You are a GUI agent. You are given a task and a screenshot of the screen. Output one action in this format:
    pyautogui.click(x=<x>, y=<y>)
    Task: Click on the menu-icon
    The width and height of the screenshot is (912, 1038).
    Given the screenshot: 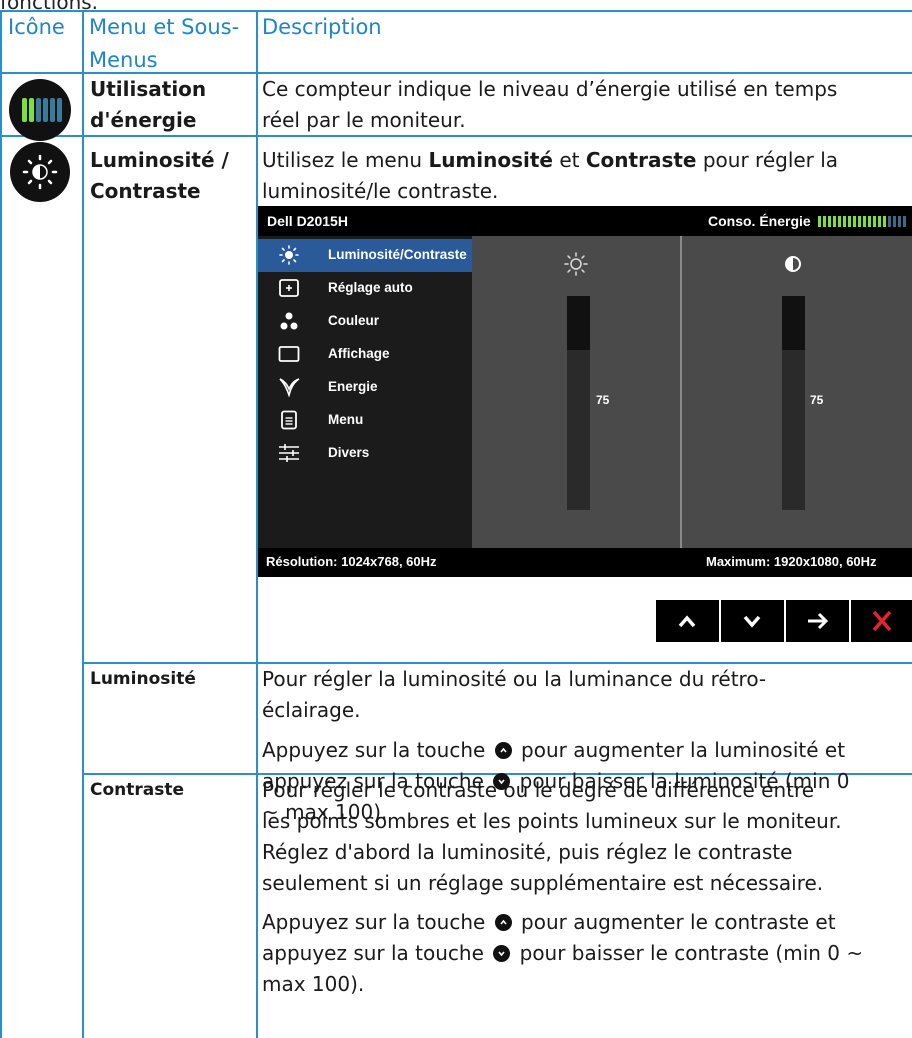 What is the action you would take?
    pyautogui.click(x=289, y=420)
    